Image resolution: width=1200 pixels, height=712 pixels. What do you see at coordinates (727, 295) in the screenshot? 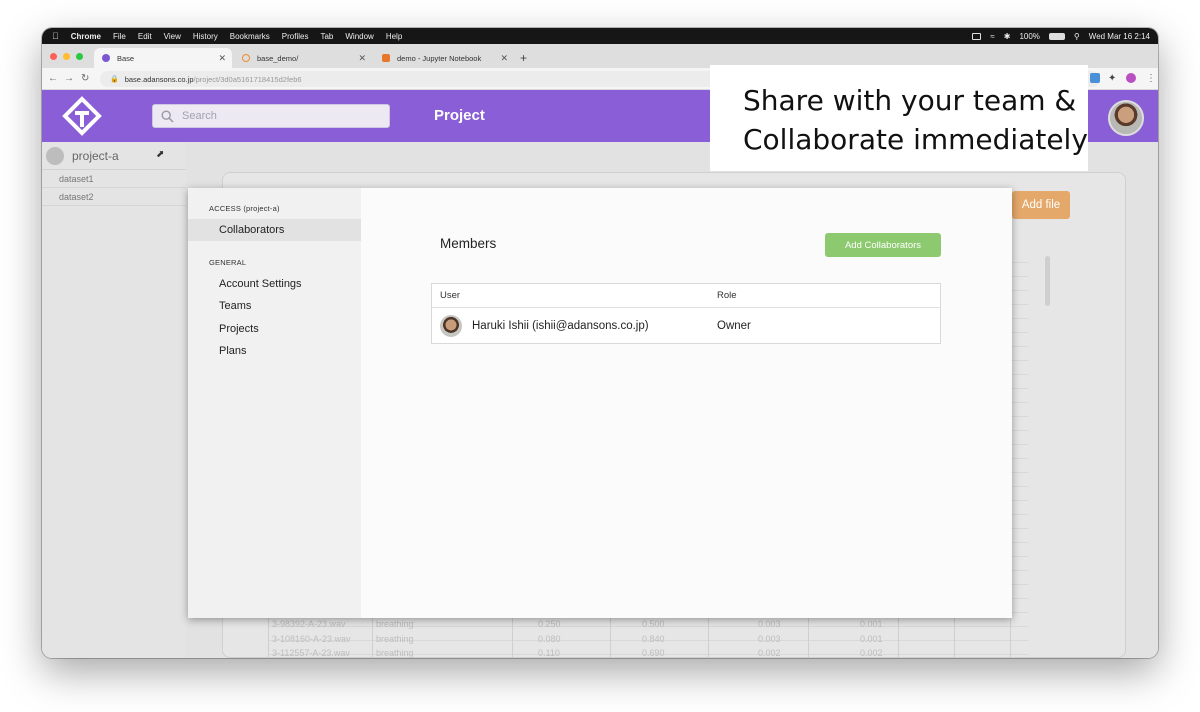
I see `column-header-role: Role` at bounding box center [727, 295].